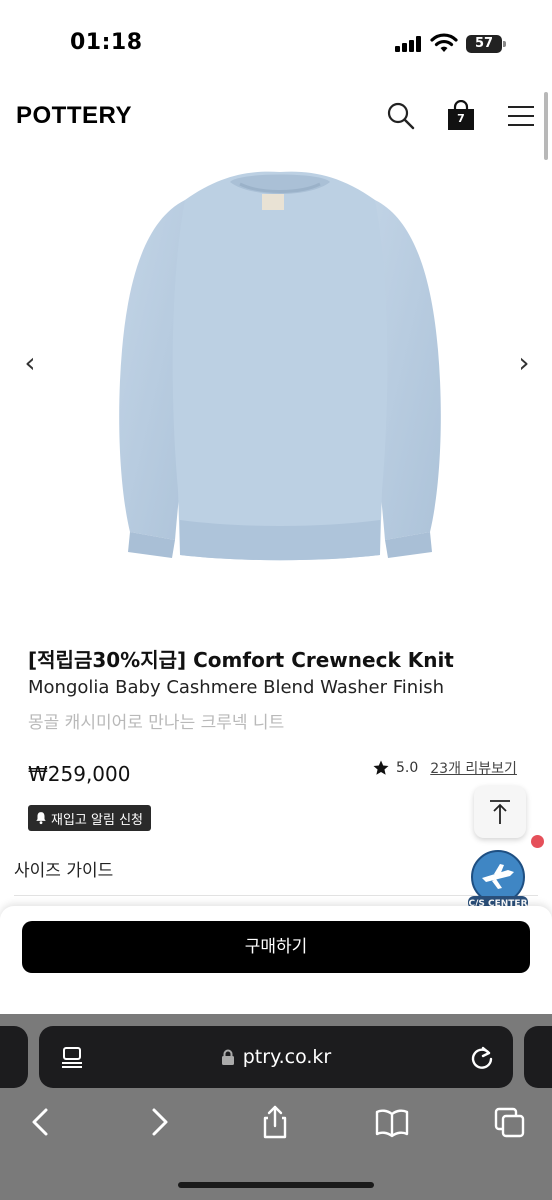 This screenshot has height=1200, width=552. I want to click on browser-nav-bar, so click(276, 1124).